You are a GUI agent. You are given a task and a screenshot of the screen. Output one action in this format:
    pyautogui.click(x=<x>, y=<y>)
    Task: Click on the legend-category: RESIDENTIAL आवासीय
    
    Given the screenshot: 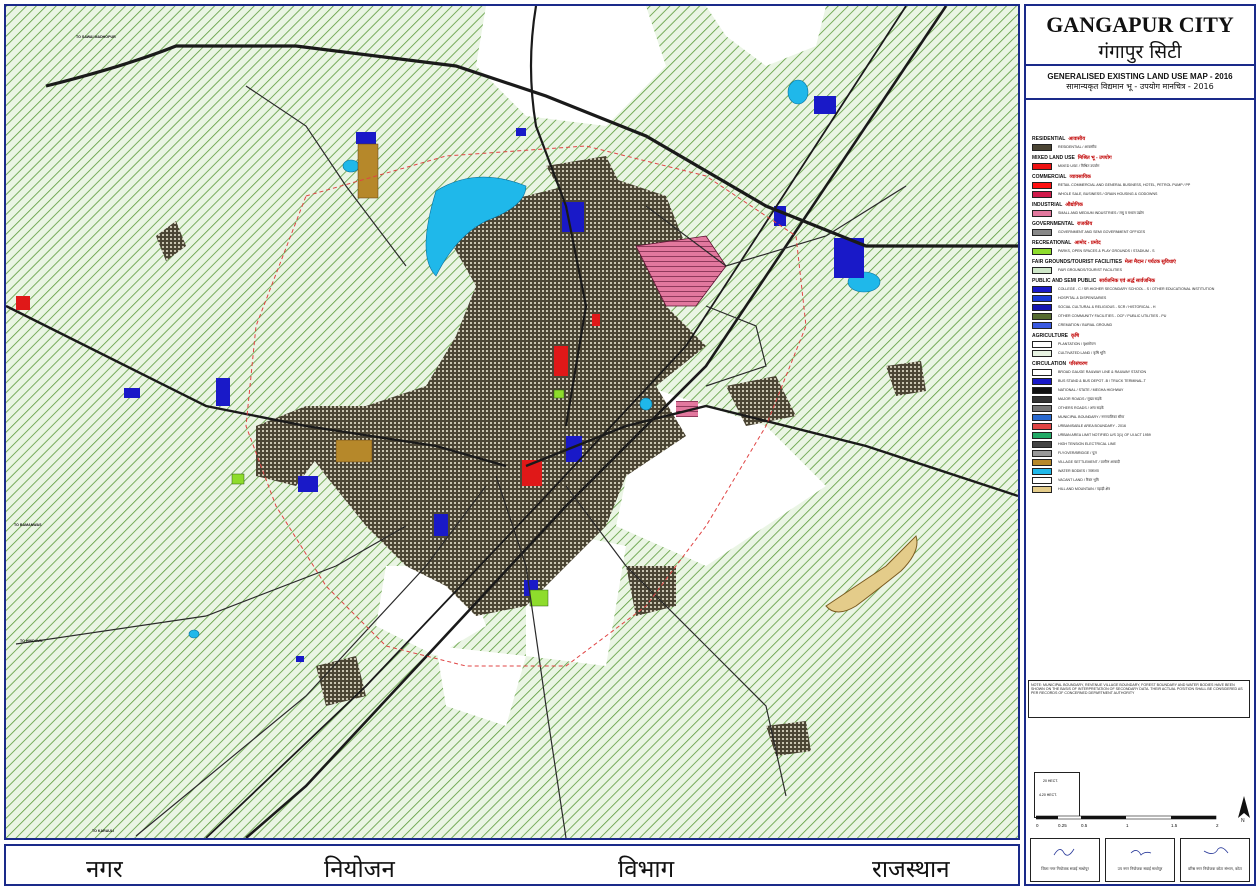 What is the action you would take?
    pyautogui.click(x=1142, y=139)
    